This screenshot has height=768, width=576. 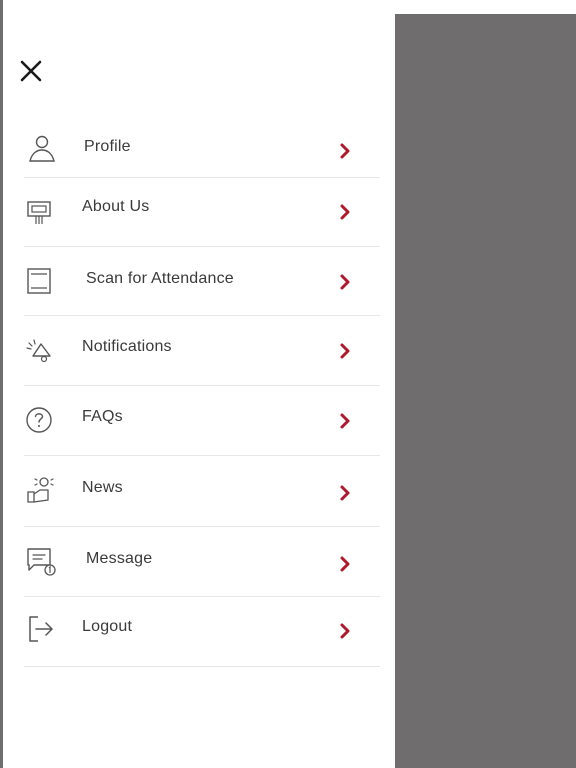 What do you see at coordinates (40, 150) in the screenshot?
I see `user-icon` at bounding box center [40, 150].